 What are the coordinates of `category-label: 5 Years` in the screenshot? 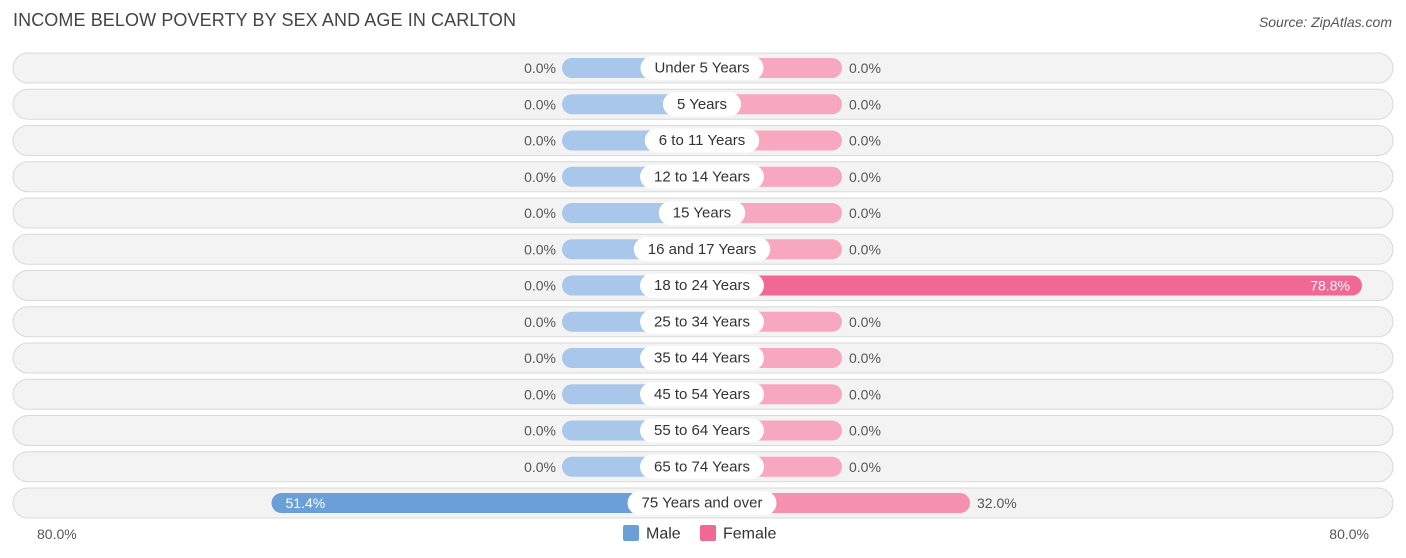 It's located at (702, 104).